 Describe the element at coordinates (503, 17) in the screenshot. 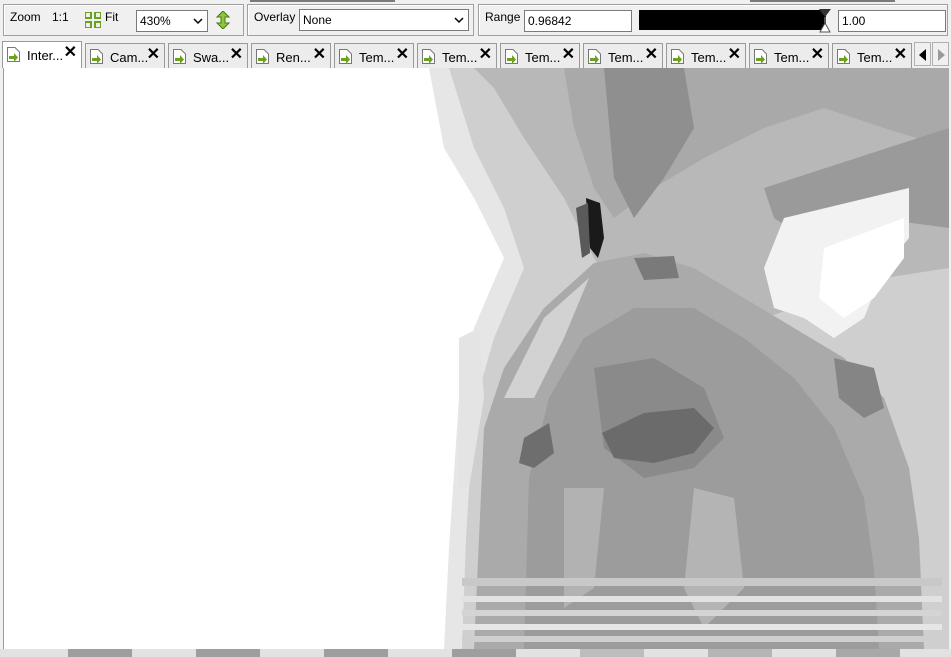

I see `range-label: Range` at that location.